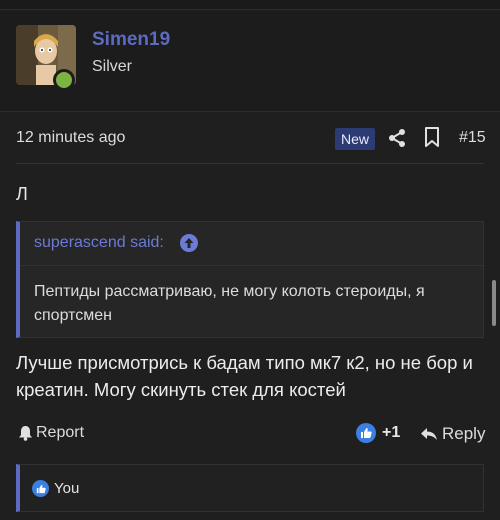 The image size is (500, 520). Describe the element at coordinates (99, 243) in the screenshot. I see `quote-author-link: superascend said:` at that location.